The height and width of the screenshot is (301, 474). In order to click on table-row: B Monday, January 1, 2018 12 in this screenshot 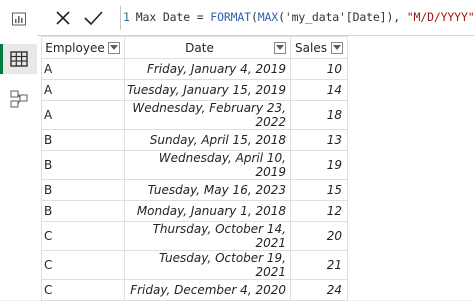, I will do `click(194, 211)`.